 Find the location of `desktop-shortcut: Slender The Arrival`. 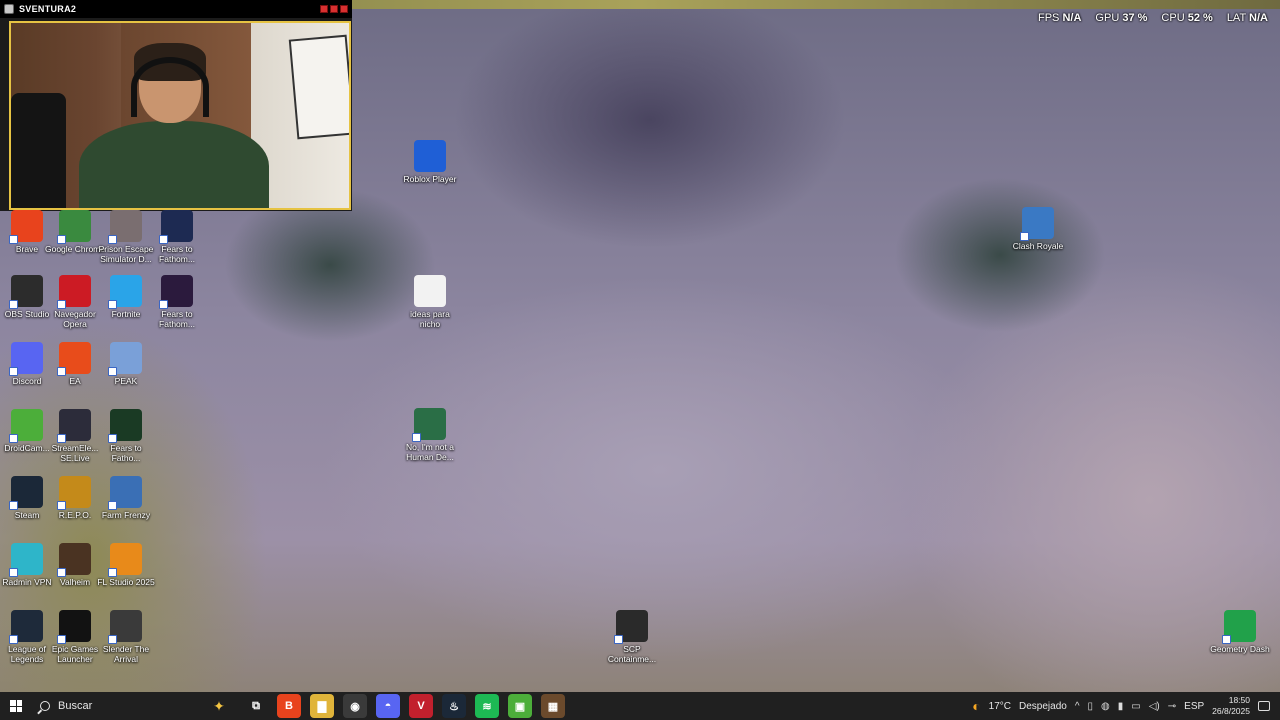

desktop-shortcut: Slender The Arrival is located at coordinates (126, 637).